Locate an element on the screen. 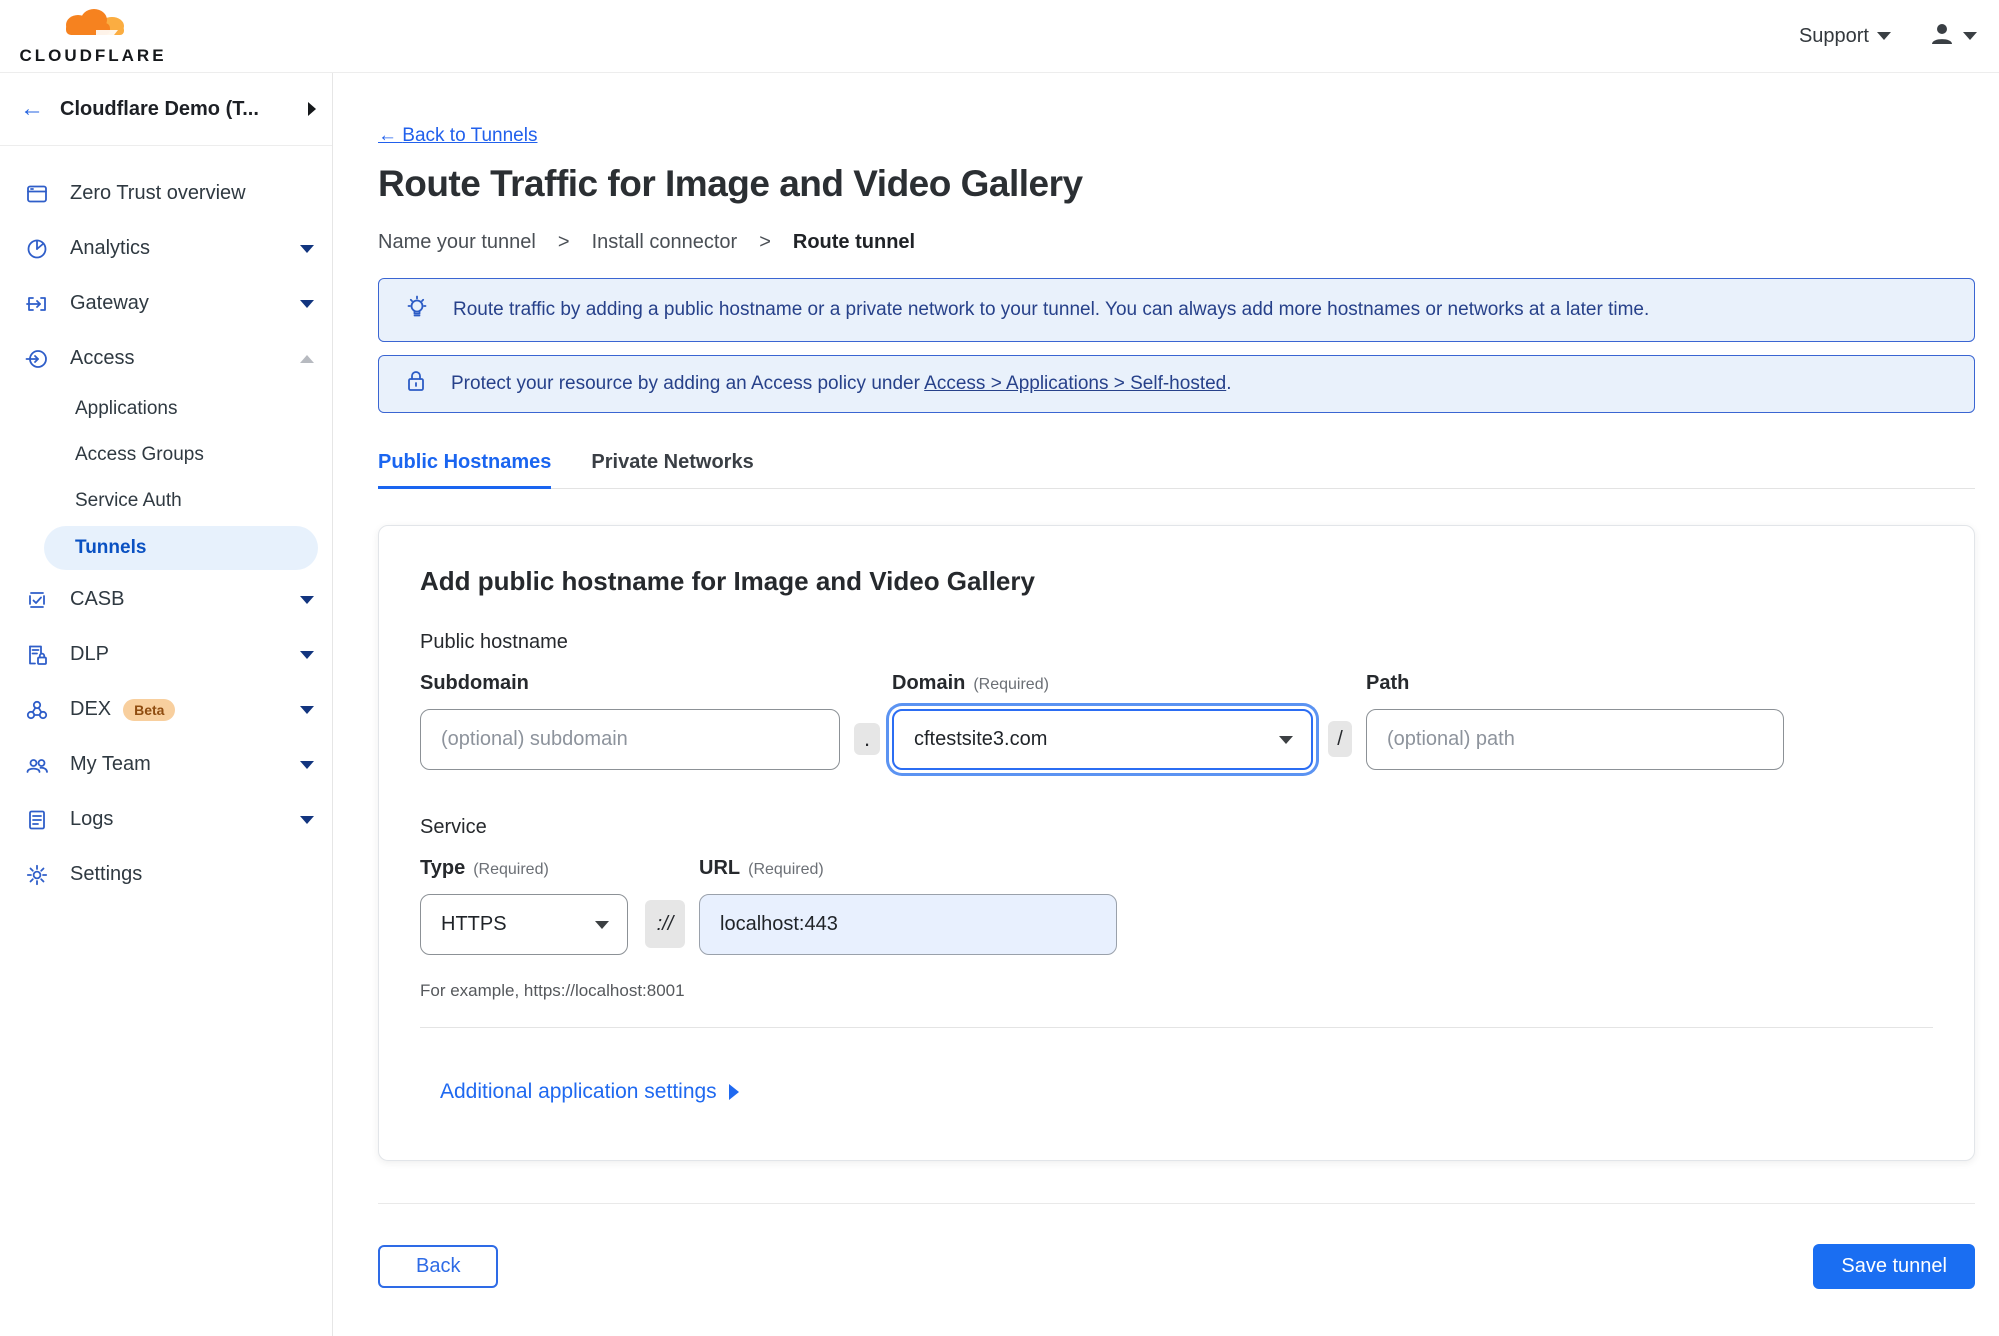 This screenshot has height=1336, width=1999. sidebar-item-label: DLP is located at coordinates (89, 654).